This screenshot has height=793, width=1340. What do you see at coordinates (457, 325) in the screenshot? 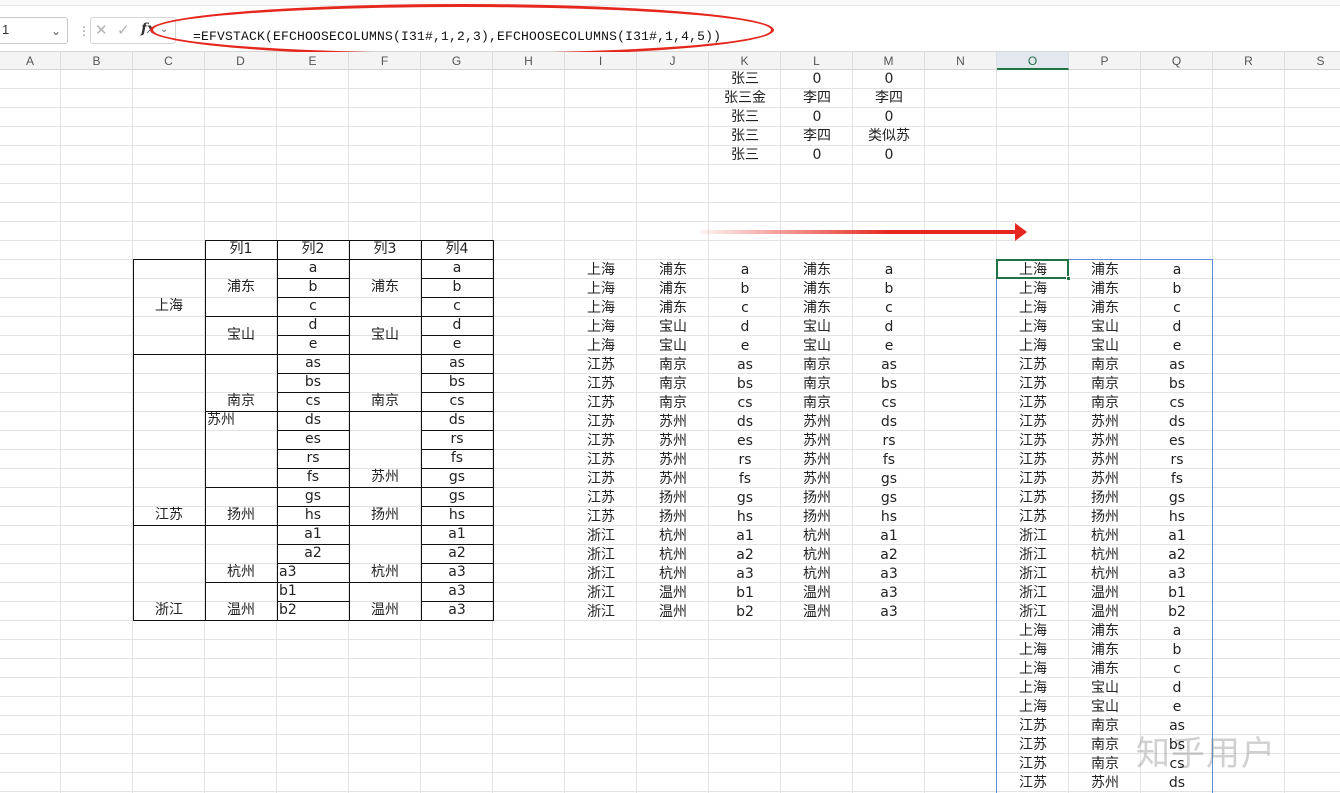
I see `cell: d` at bounding box center [457, 325].